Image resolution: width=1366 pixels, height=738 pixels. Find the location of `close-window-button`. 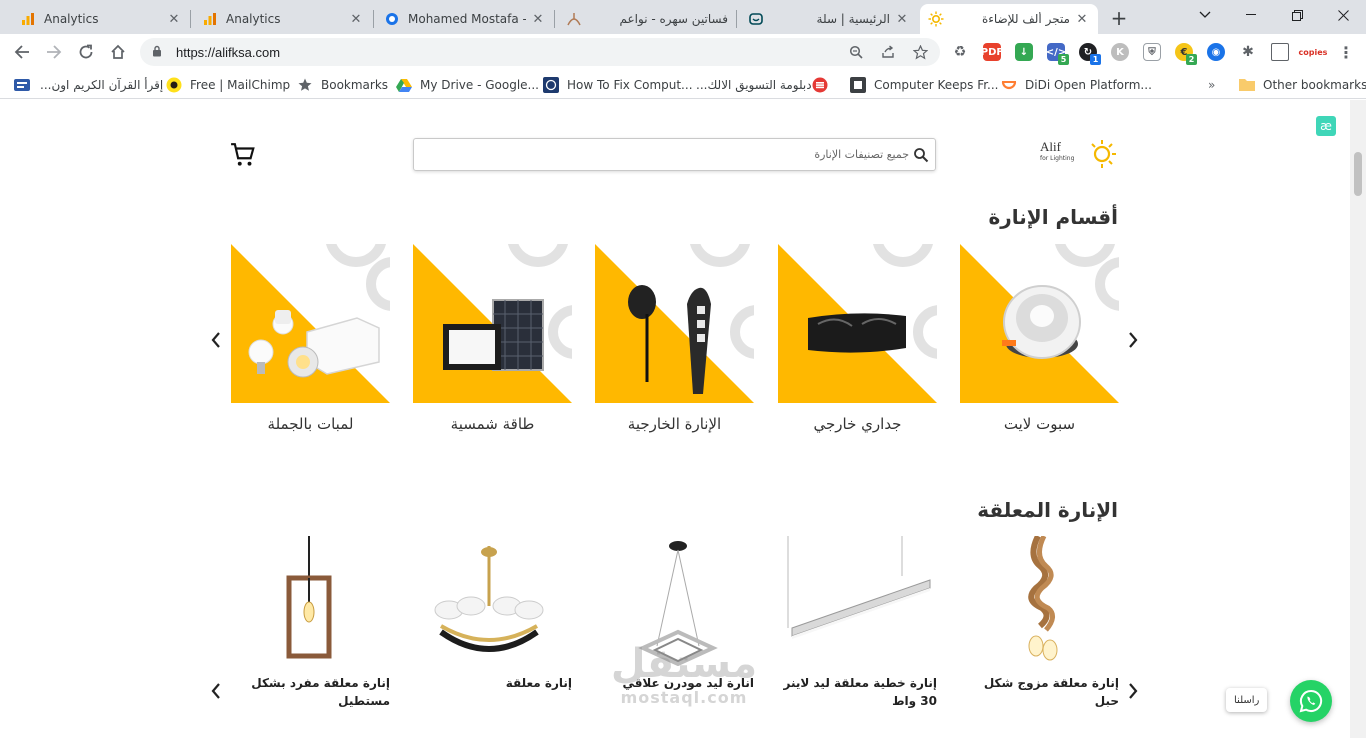

close-window-button is located at coordinates (1343, 15).